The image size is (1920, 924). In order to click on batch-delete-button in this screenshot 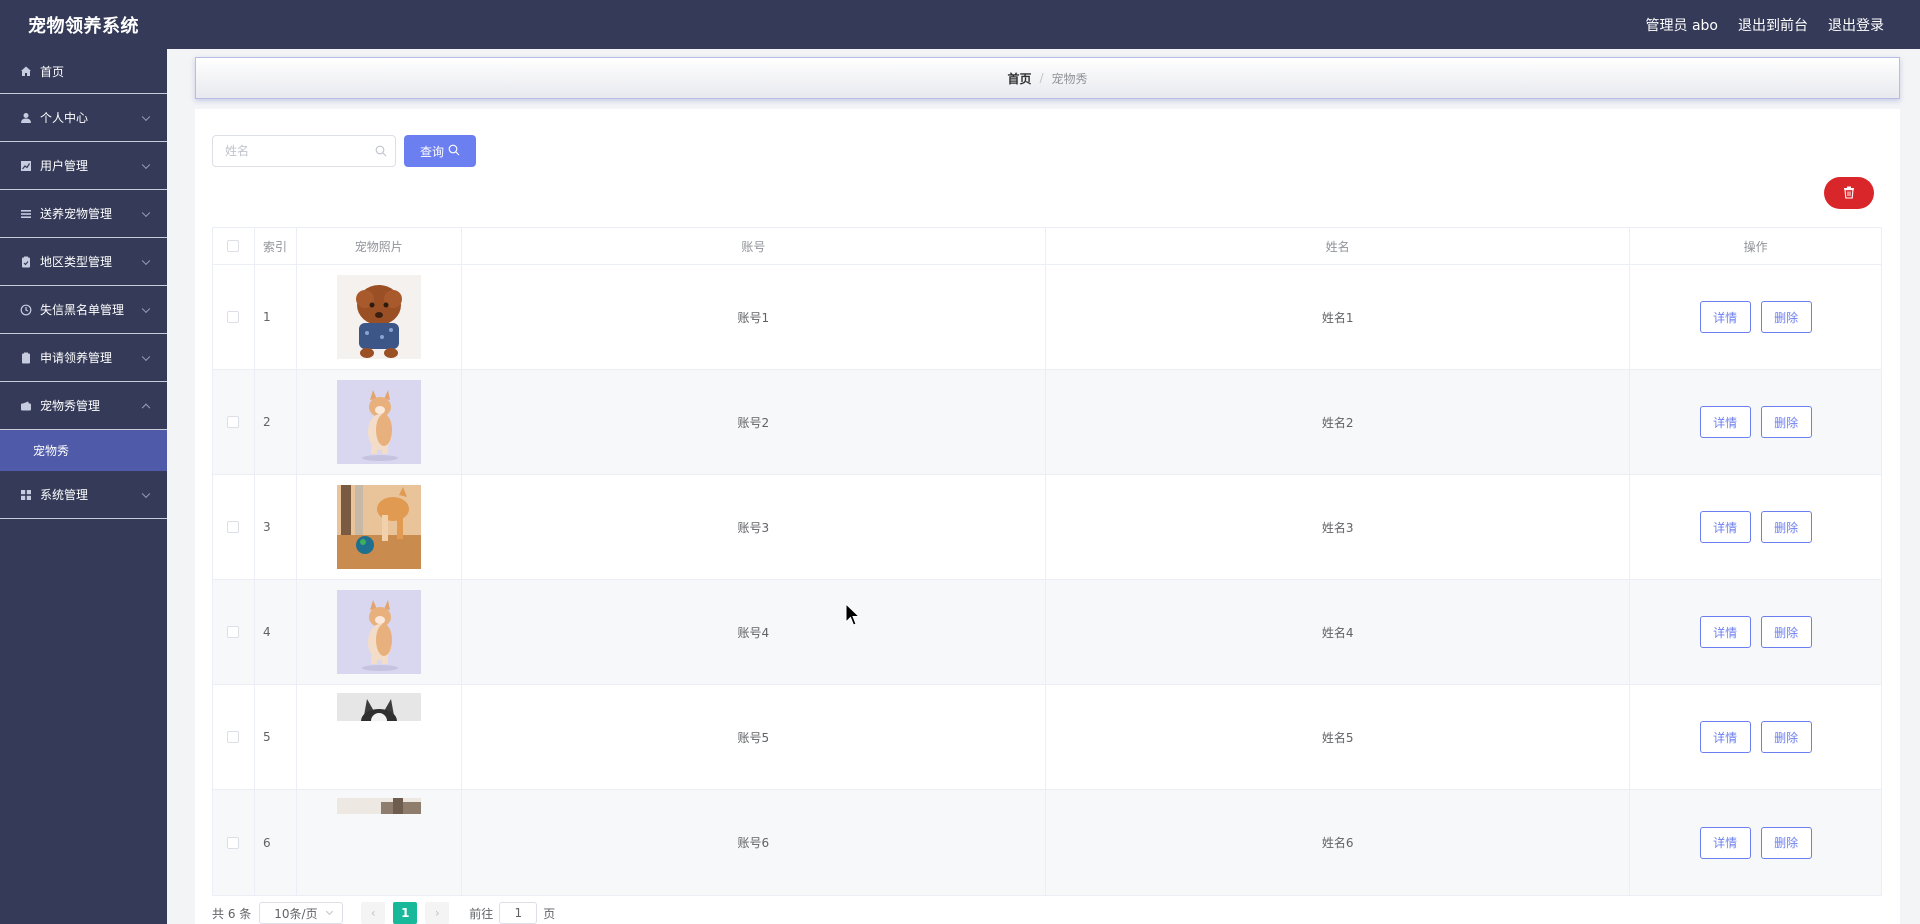, I will do `click(1849, 193)`.